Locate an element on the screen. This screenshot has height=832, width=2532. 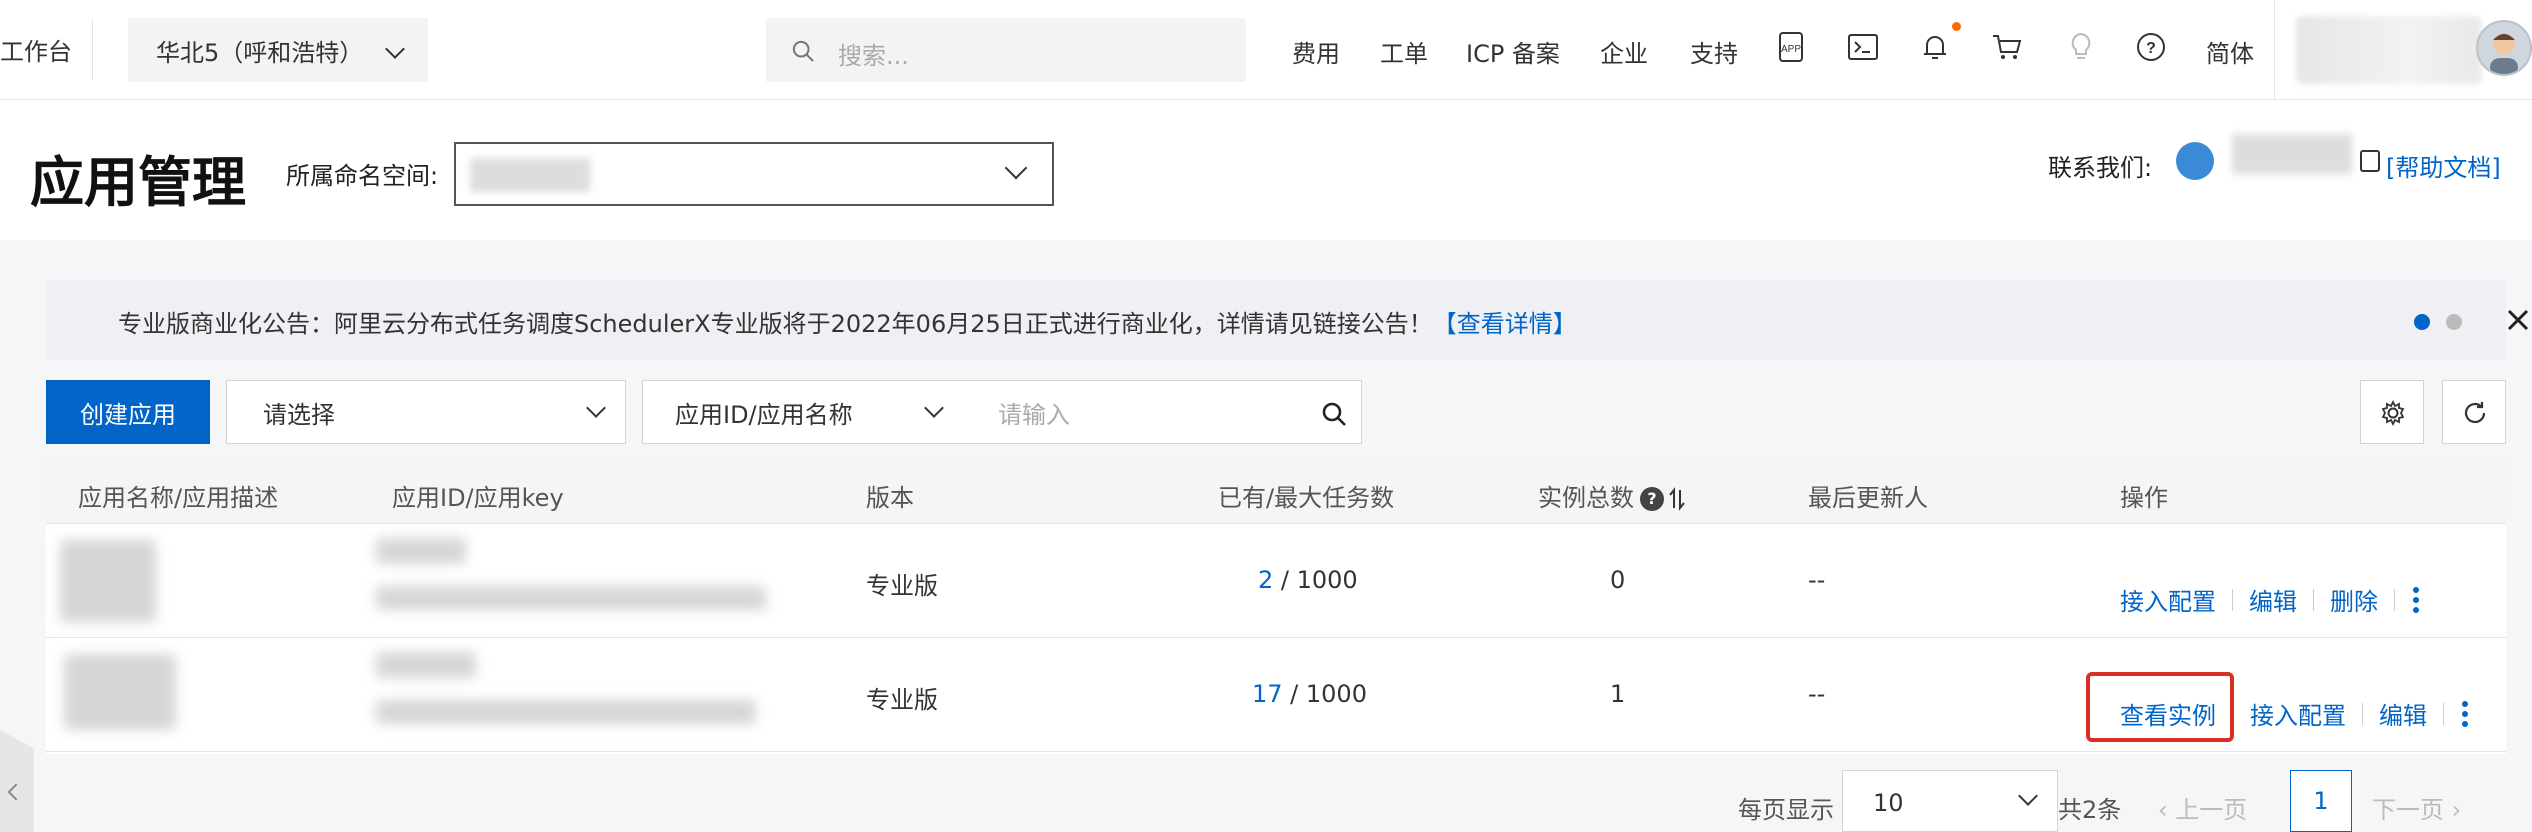
row-operations: 接入配置 编辑 删除 is located at coordinates (2269, 599).